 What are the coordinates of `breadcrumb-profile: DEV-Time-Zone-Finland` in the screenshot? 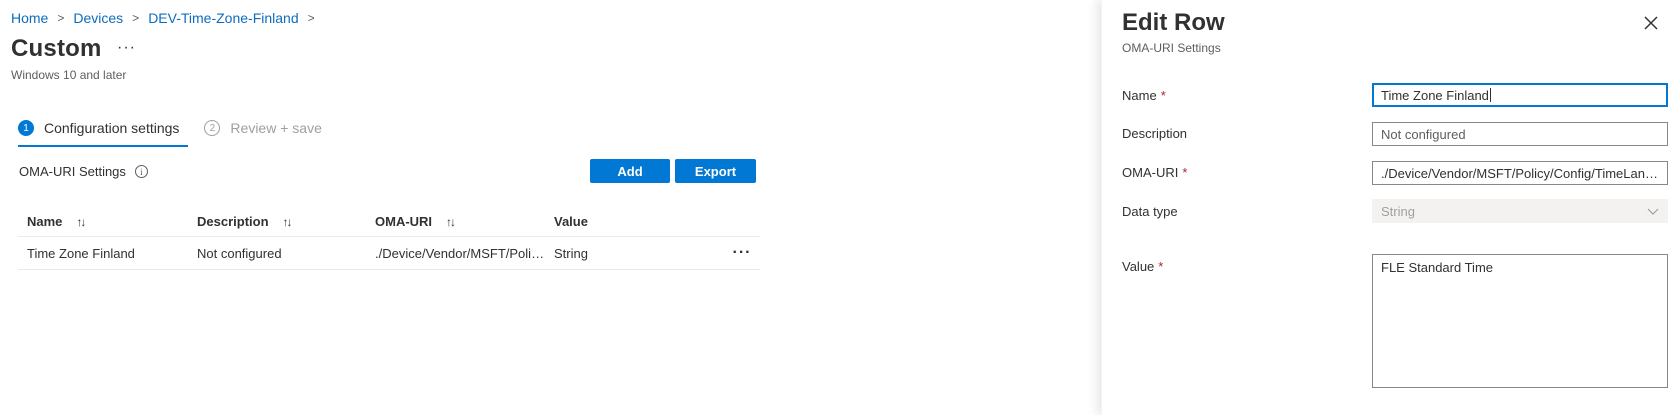 It's located at (223, 18).